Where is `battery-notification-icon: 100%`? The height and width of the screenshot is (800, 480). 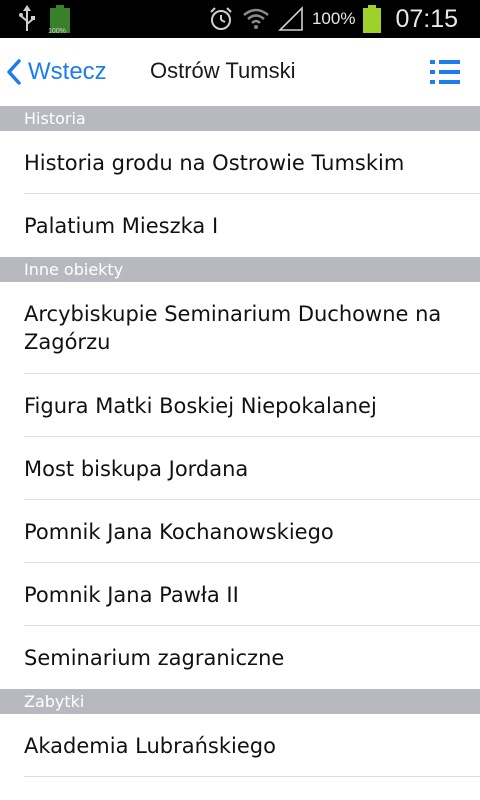
battery-notification-icon: 100% is located at coordinates (59, 20).